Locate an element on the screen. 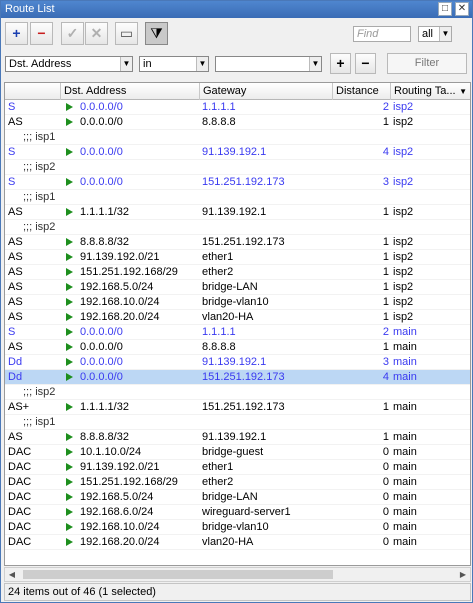  cell-dst-address-text: 192.168.20.0/24 is located at coordinates (120, 542).